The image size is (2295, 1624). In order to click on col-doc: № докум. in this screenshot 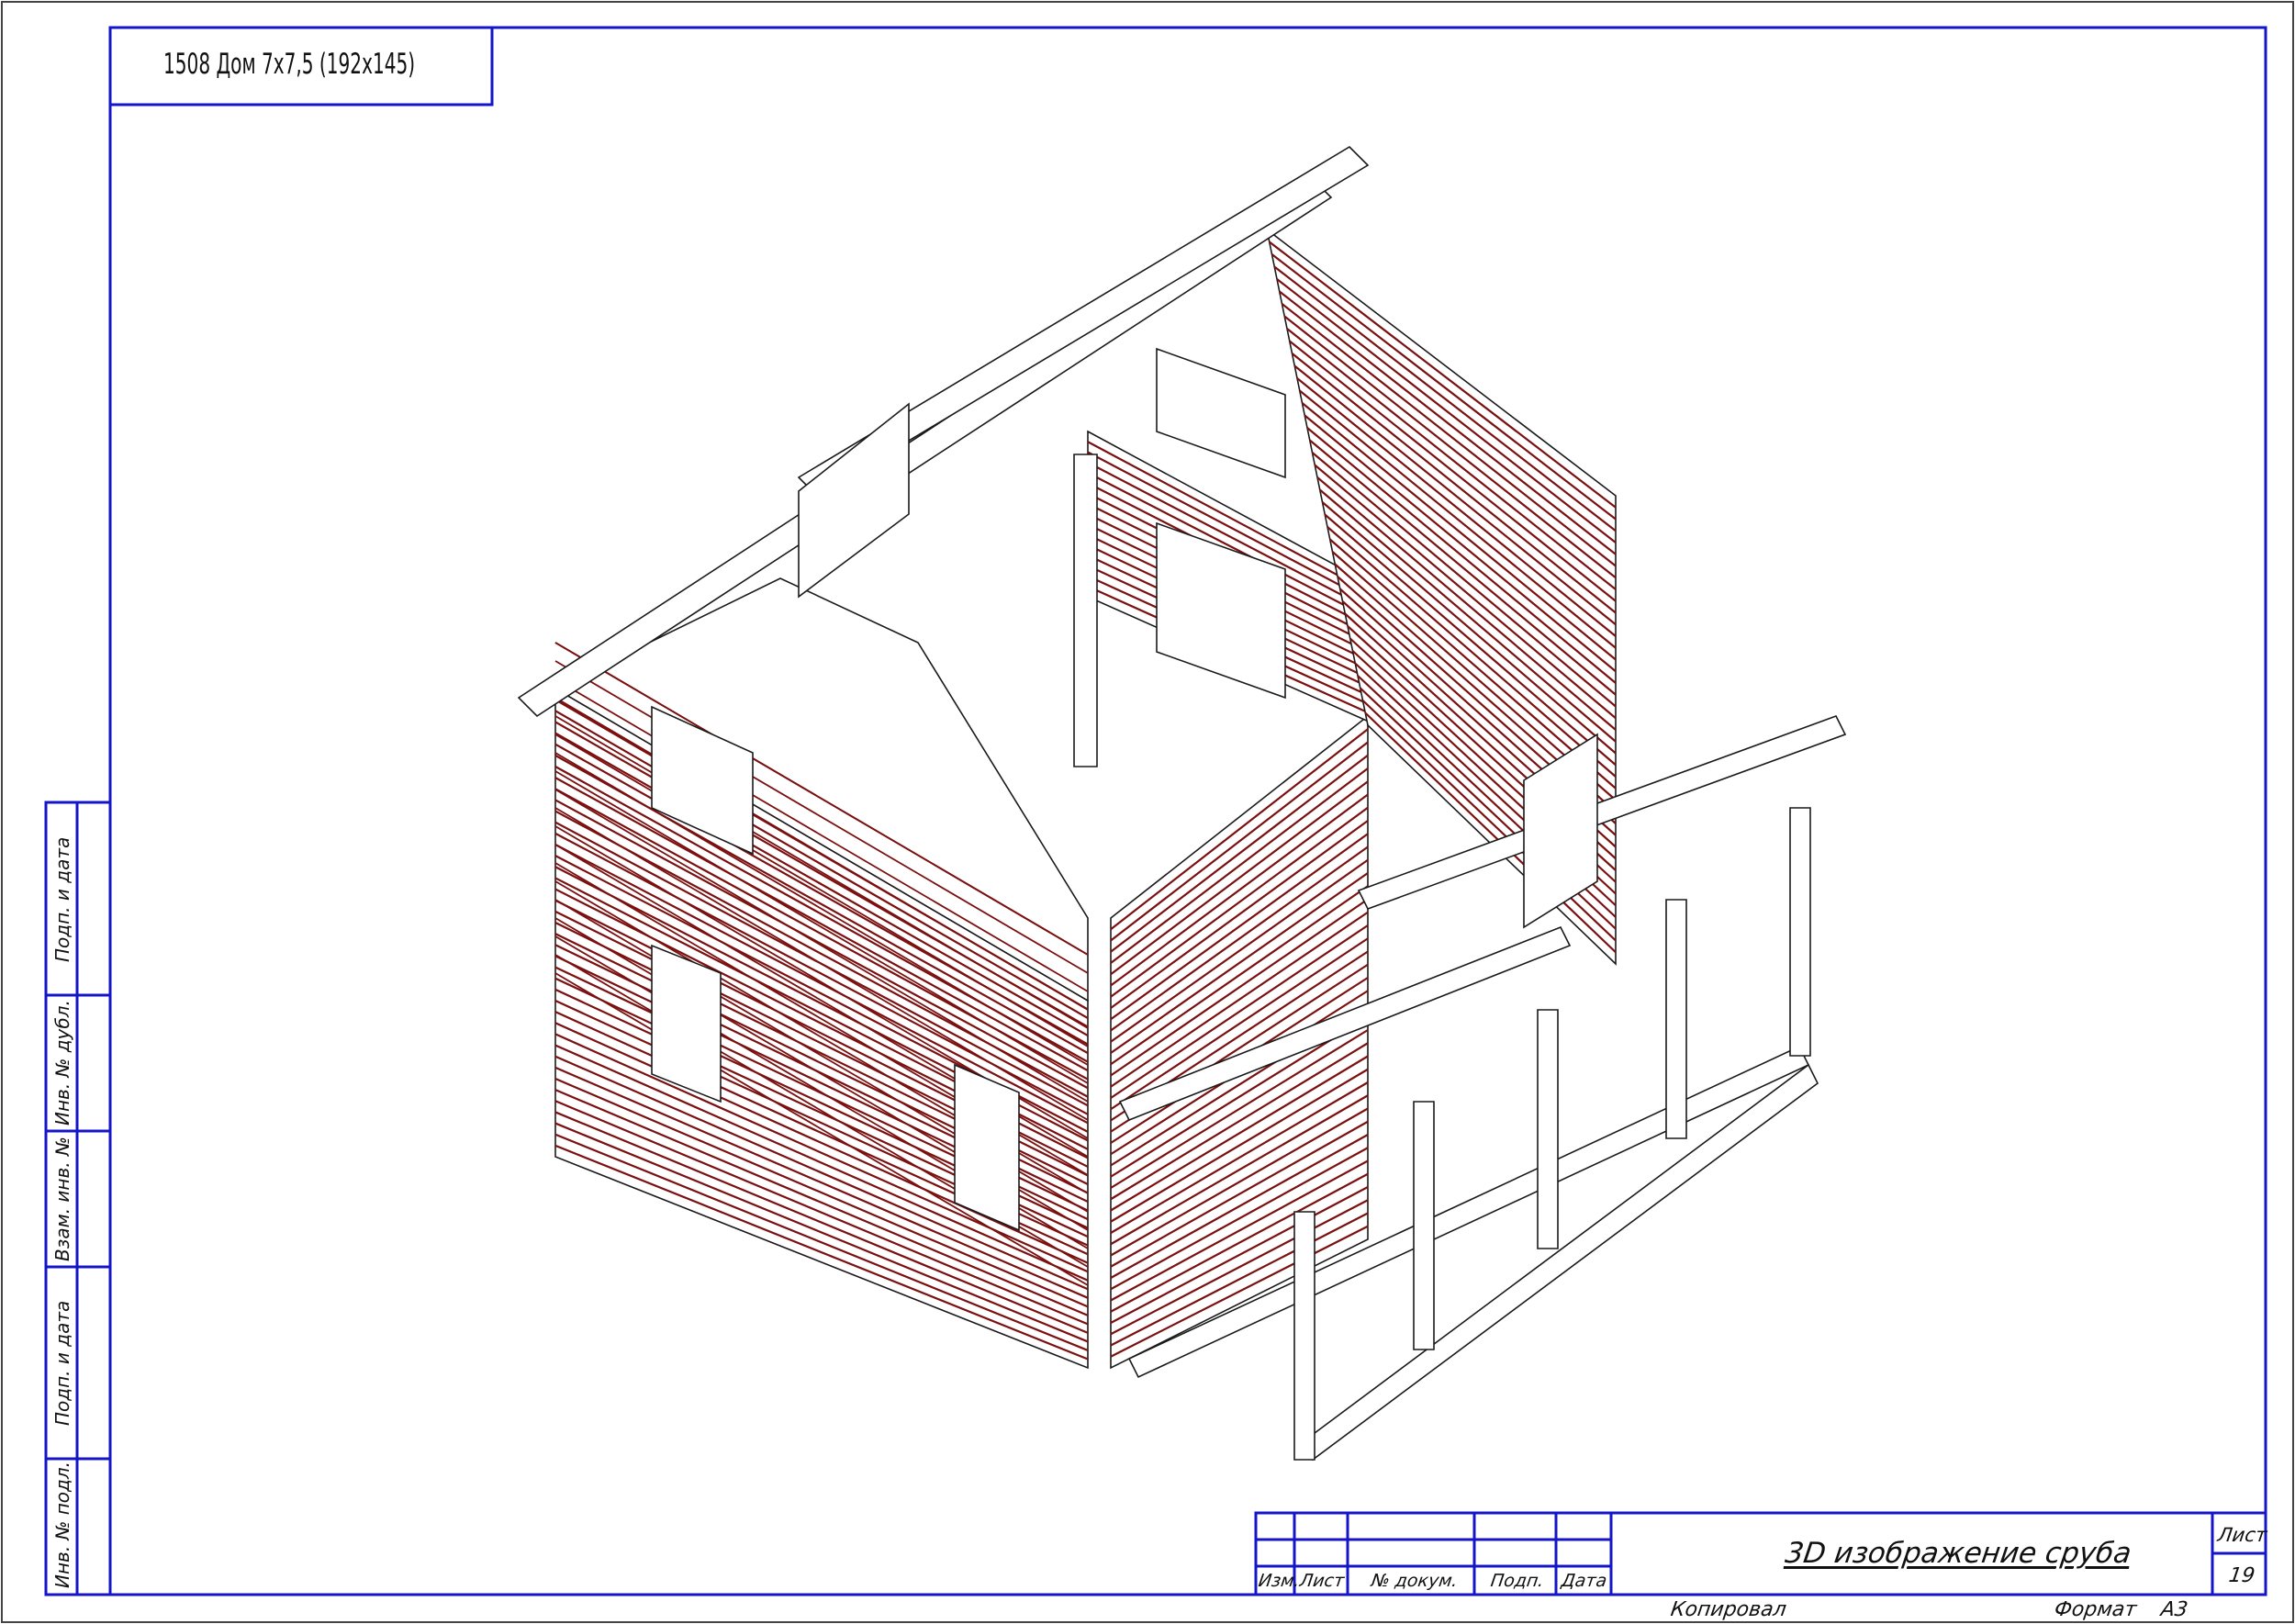, I will do `click(1415, 1581)`.